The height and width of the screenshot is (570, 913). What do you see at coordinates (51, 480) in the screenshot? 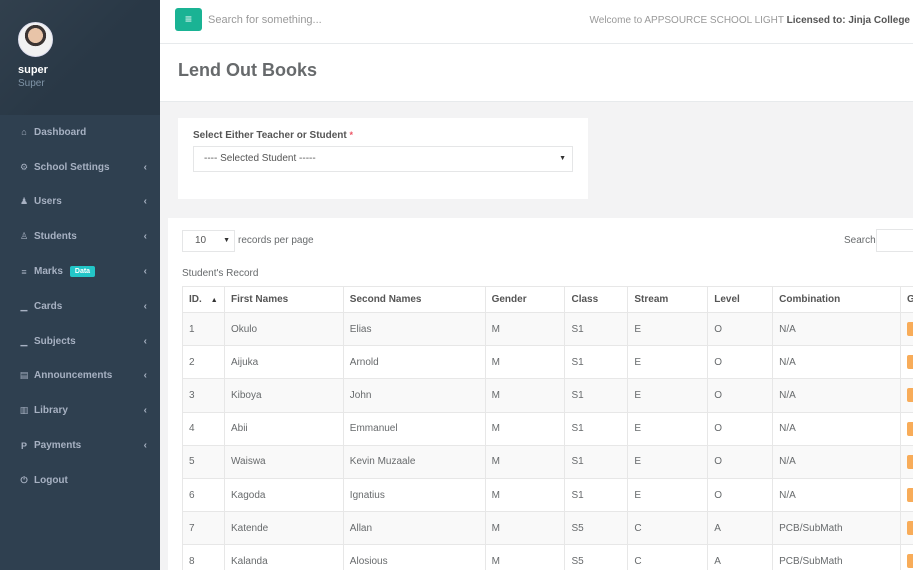
I see `sidebar-item-label: Logout` at bounding box center [51, 480].